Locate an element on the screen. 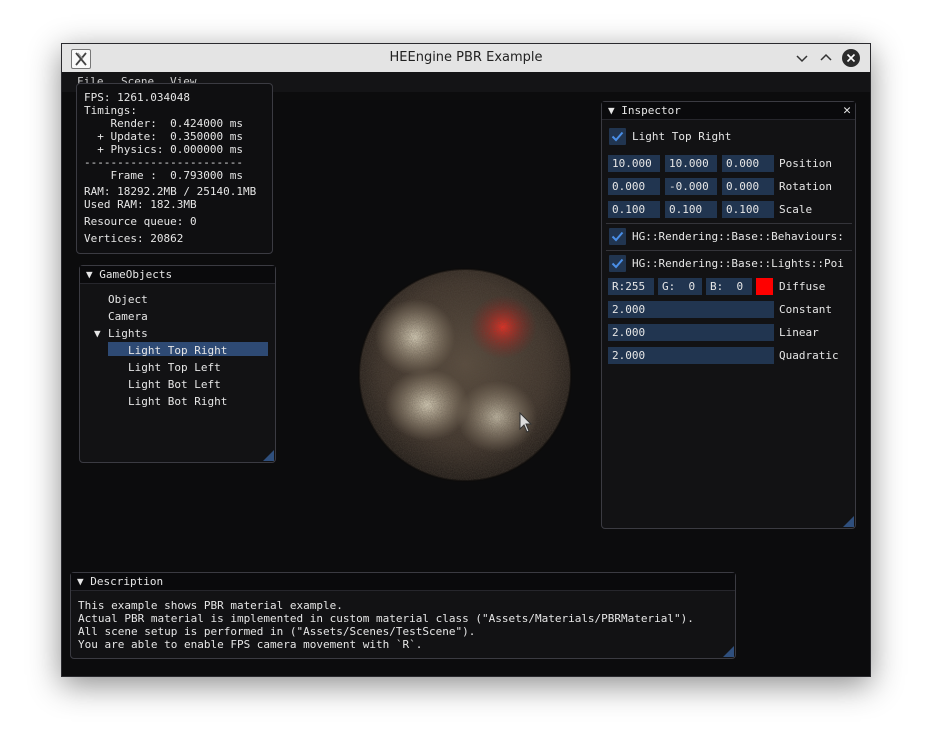 The width and height of the screenshot is (930, 755). constant-label: Constant is located at coordinates (805, 309).